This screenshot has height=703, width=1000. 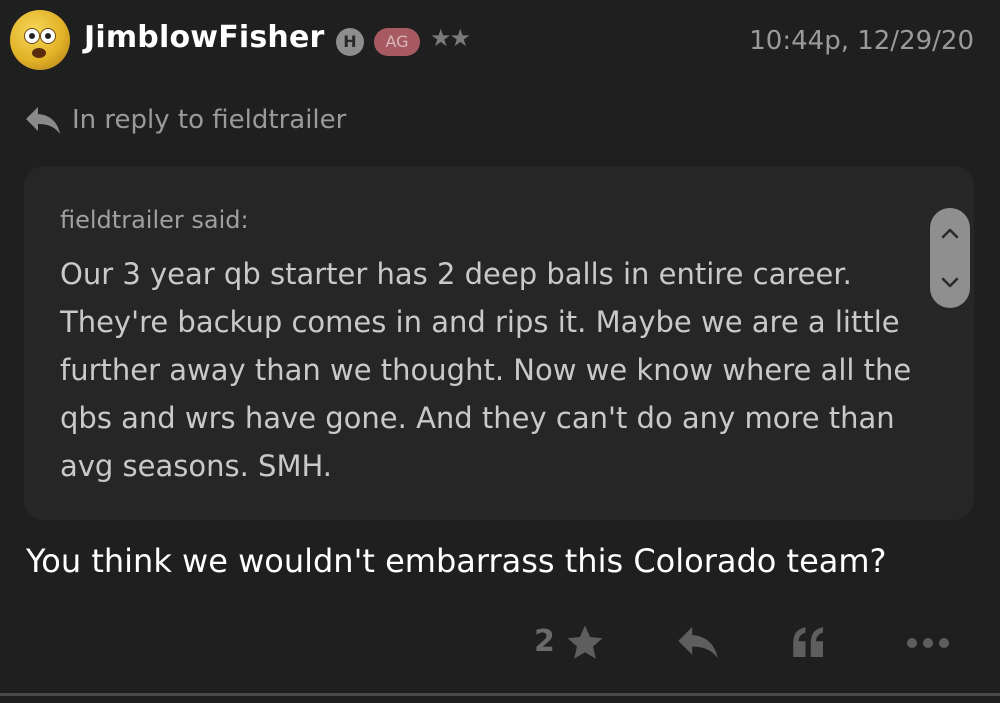 I want to click on chevron-up-icon, so click(x=950, y=233).